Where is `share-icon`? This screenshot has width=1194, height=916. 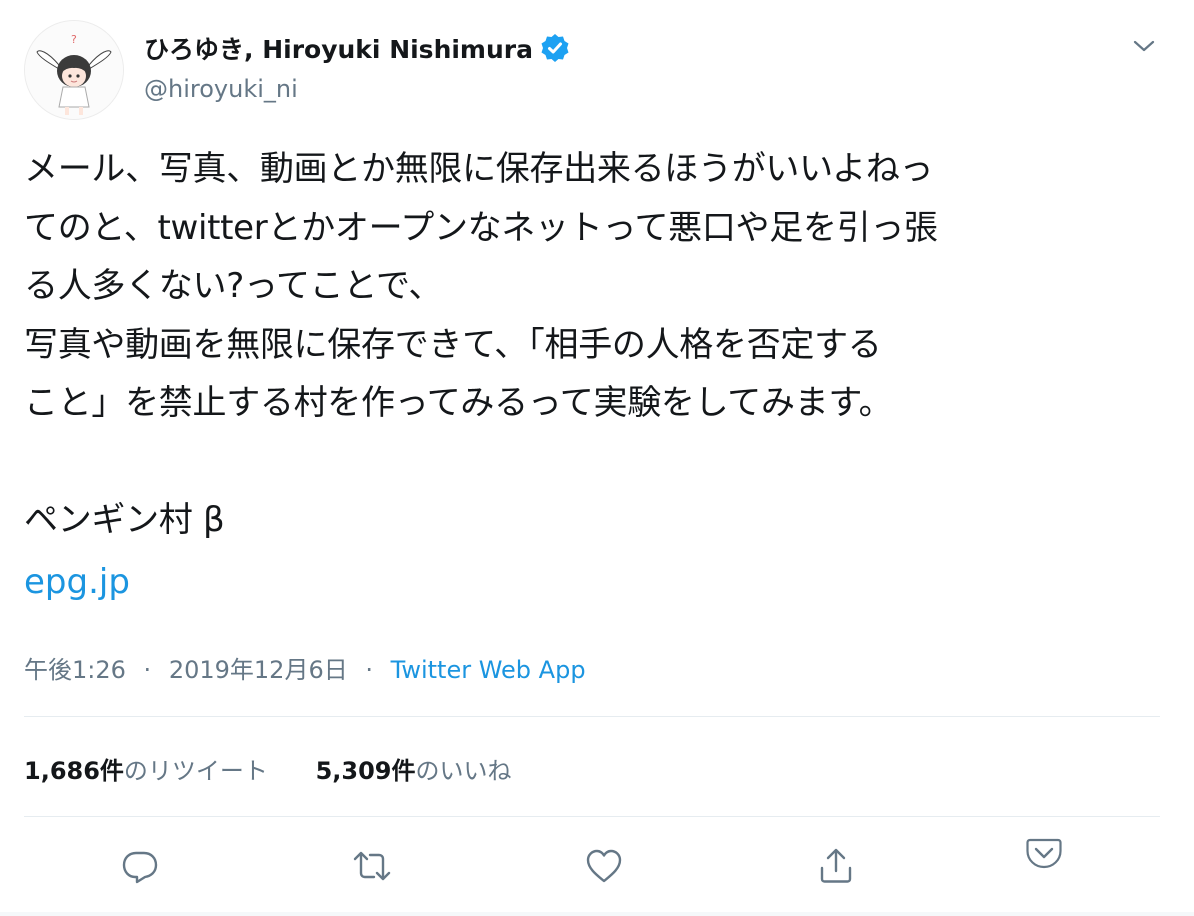
share-icon is located at coordinates (836, 865).